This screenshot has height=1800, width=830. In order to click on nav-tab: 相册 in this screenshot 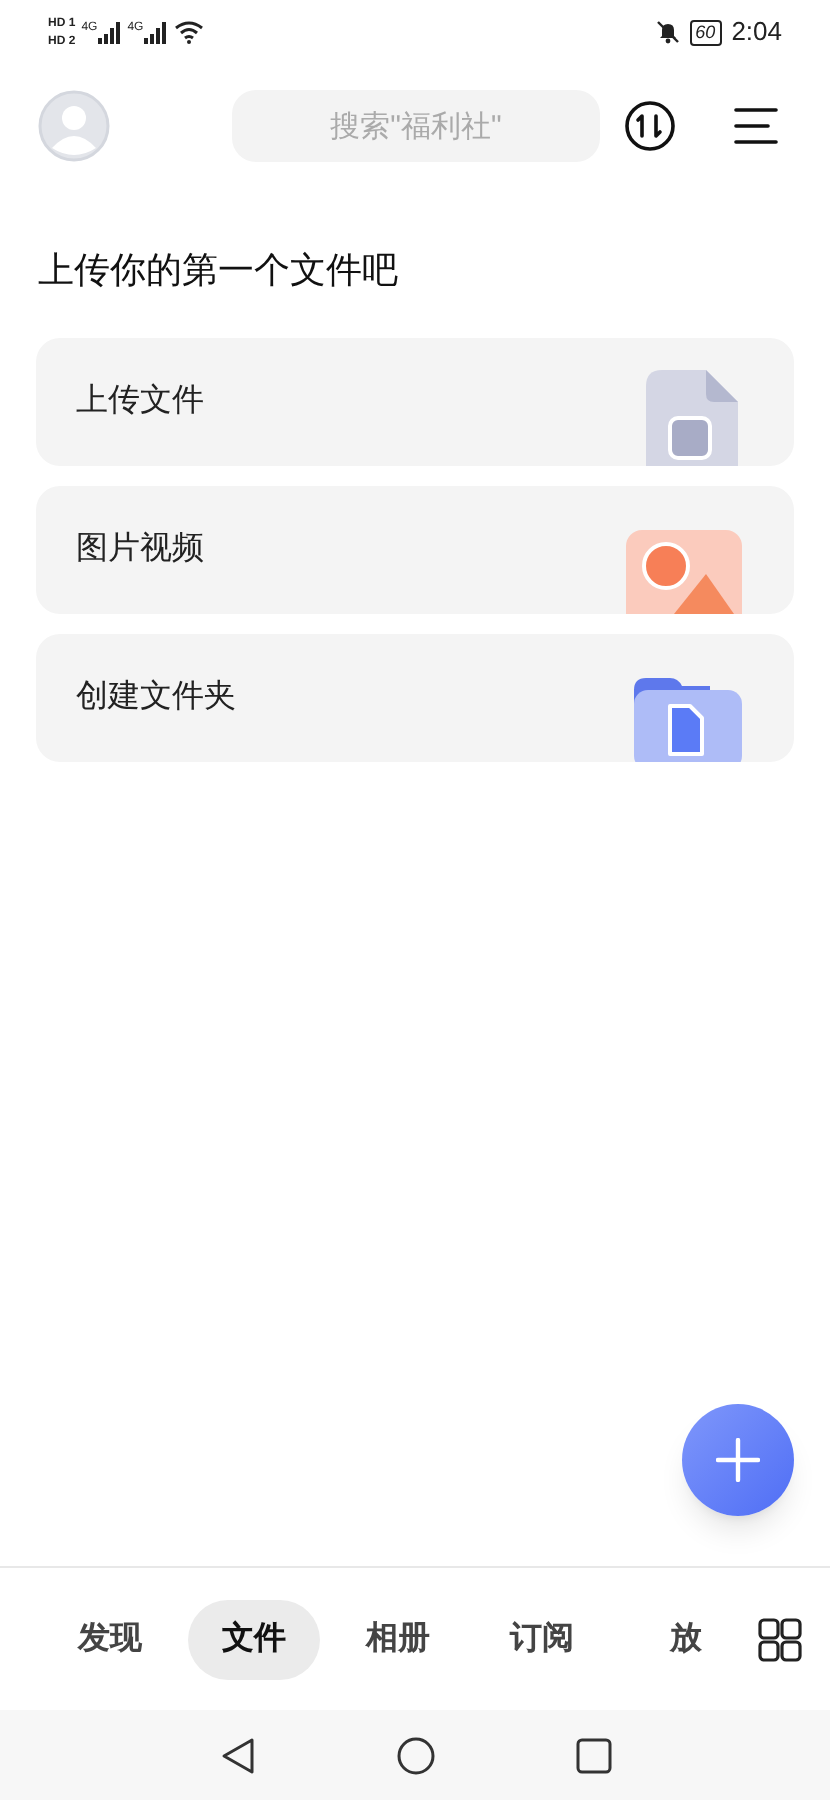, I will do `click(398, 1639)`.